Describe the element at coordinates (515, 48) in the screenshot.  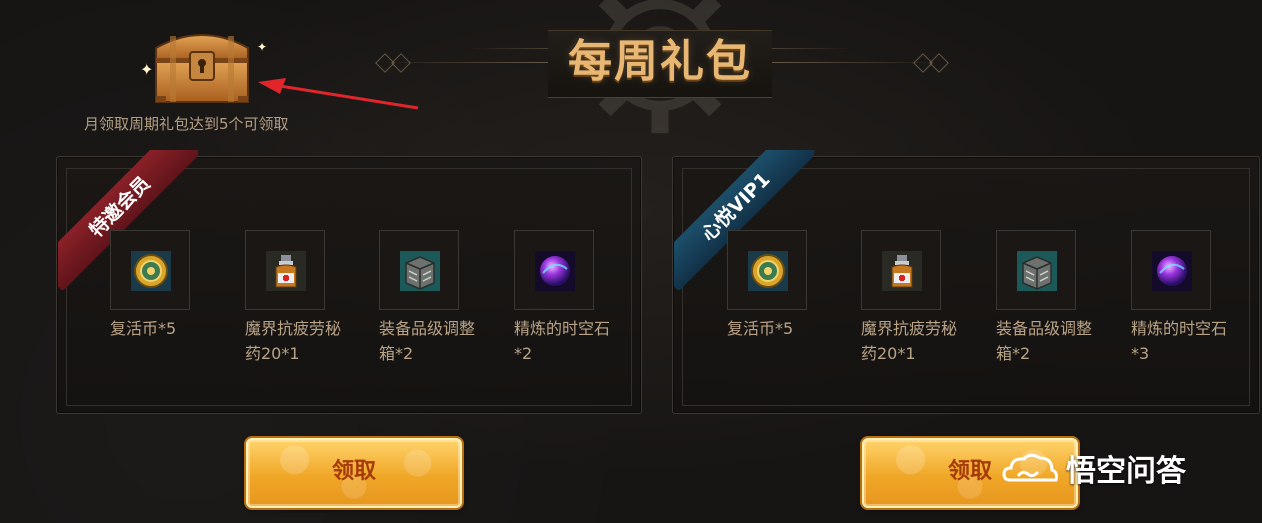
I see `title-divider-left` at that location.